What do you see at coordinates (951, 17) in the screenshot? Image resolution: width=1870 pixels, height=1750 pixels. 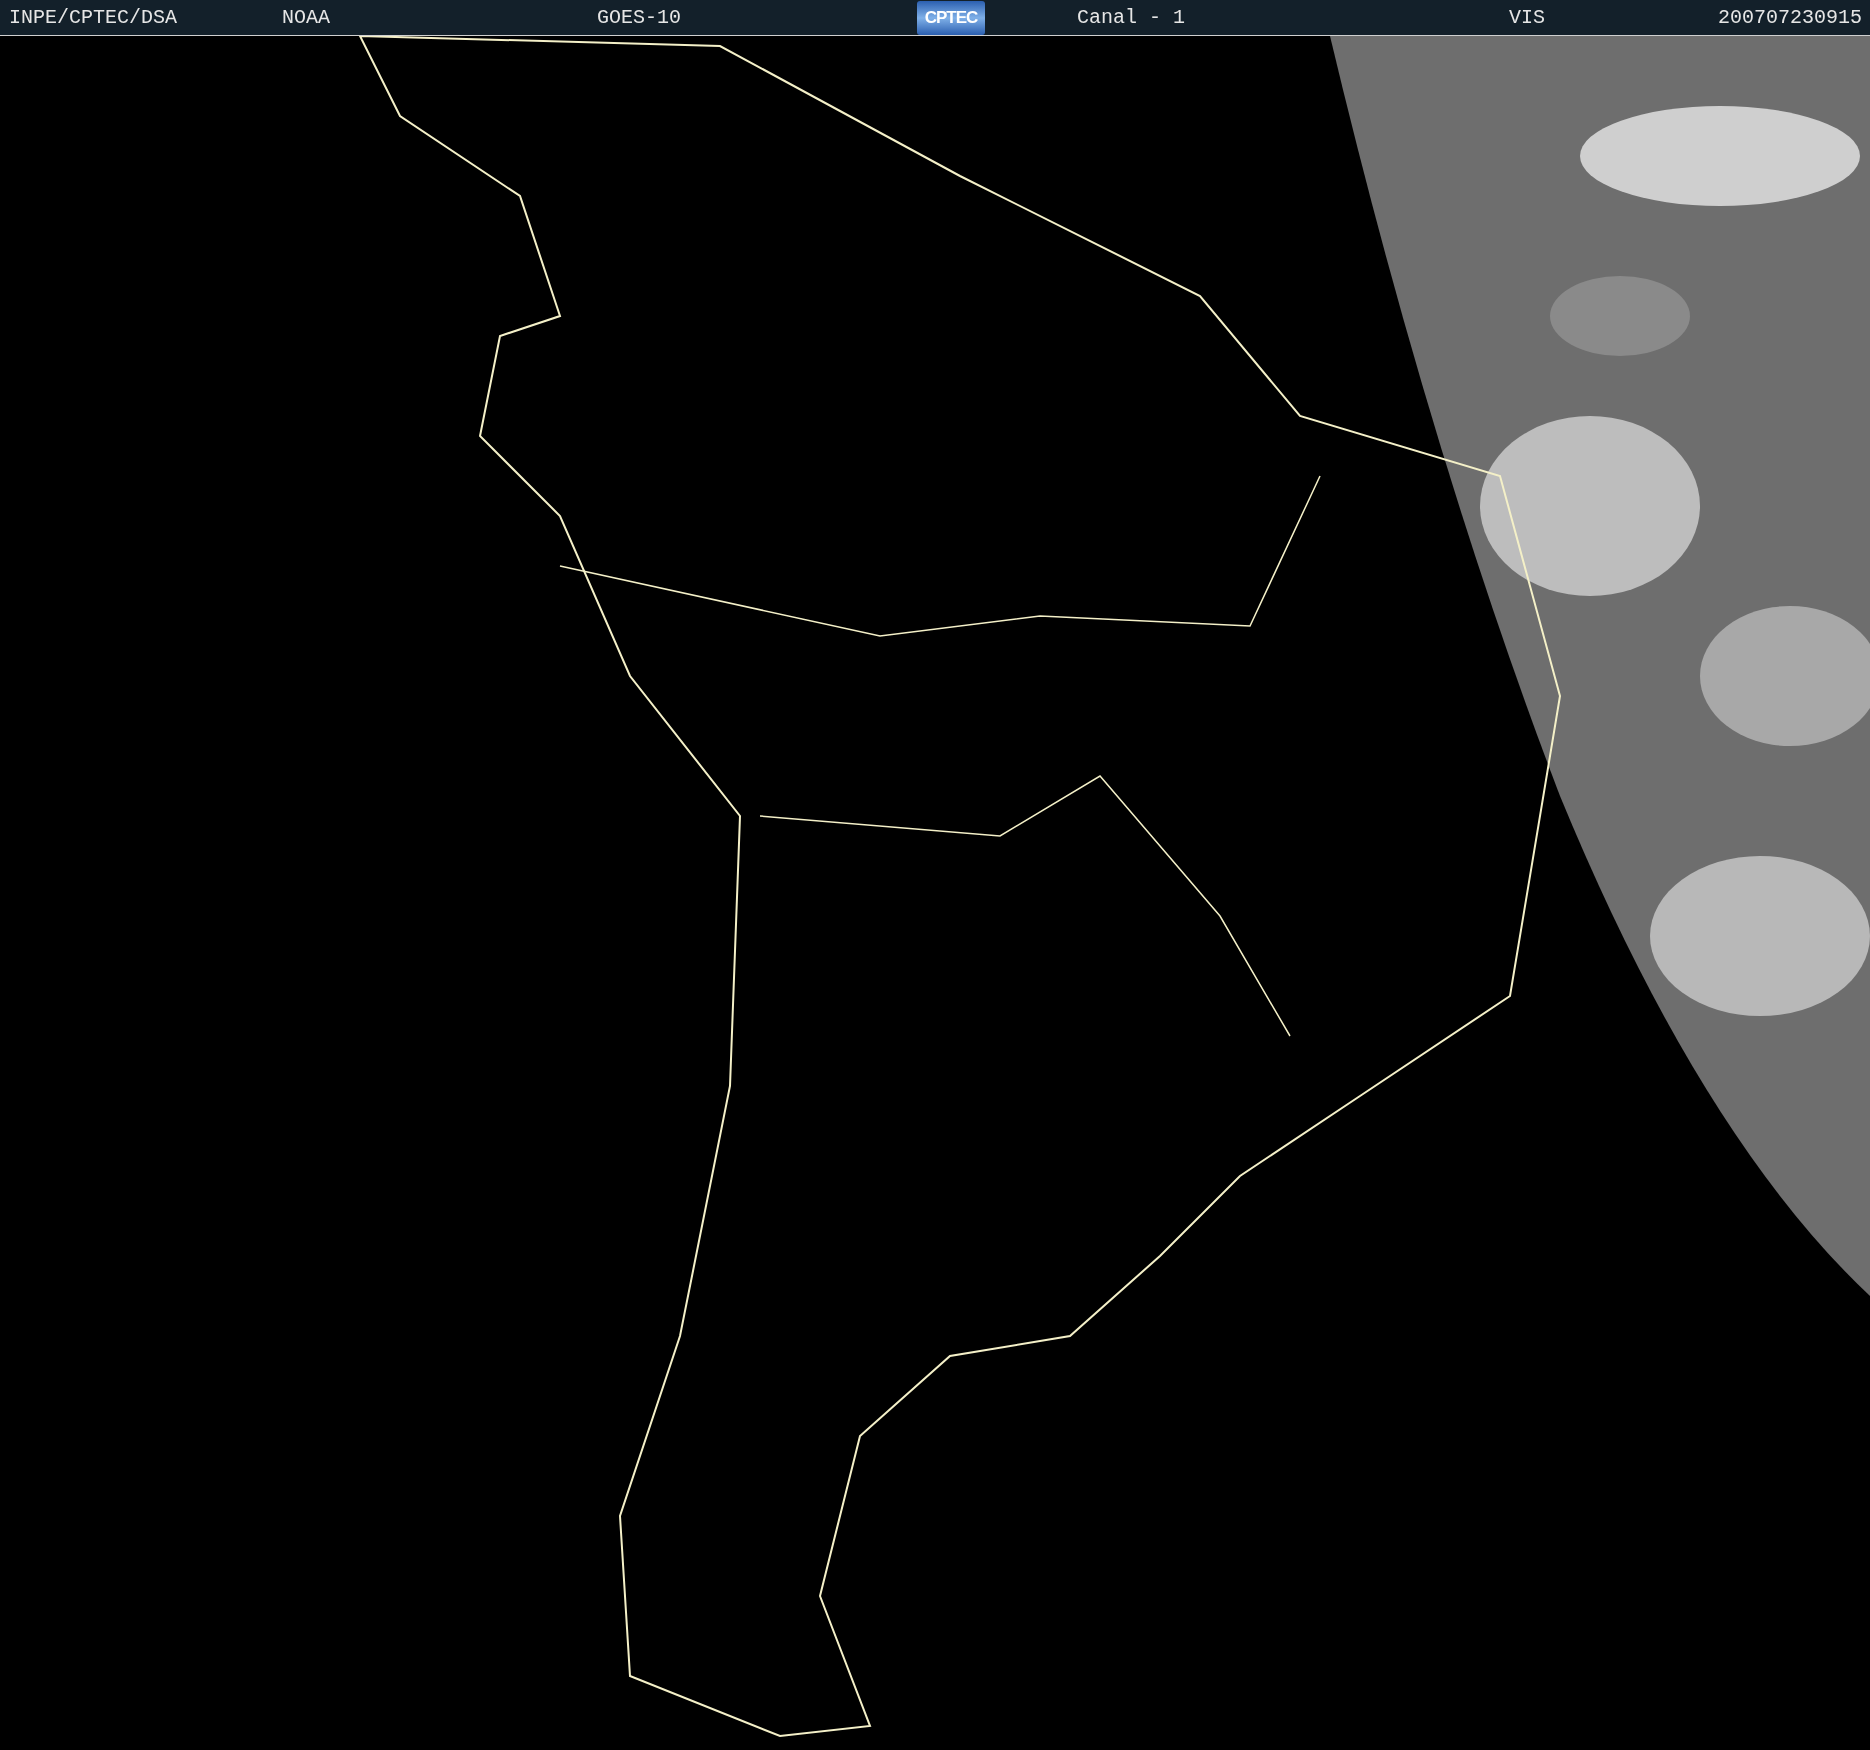 I see `logo: CPTEC` at bounding box center [951, 17].